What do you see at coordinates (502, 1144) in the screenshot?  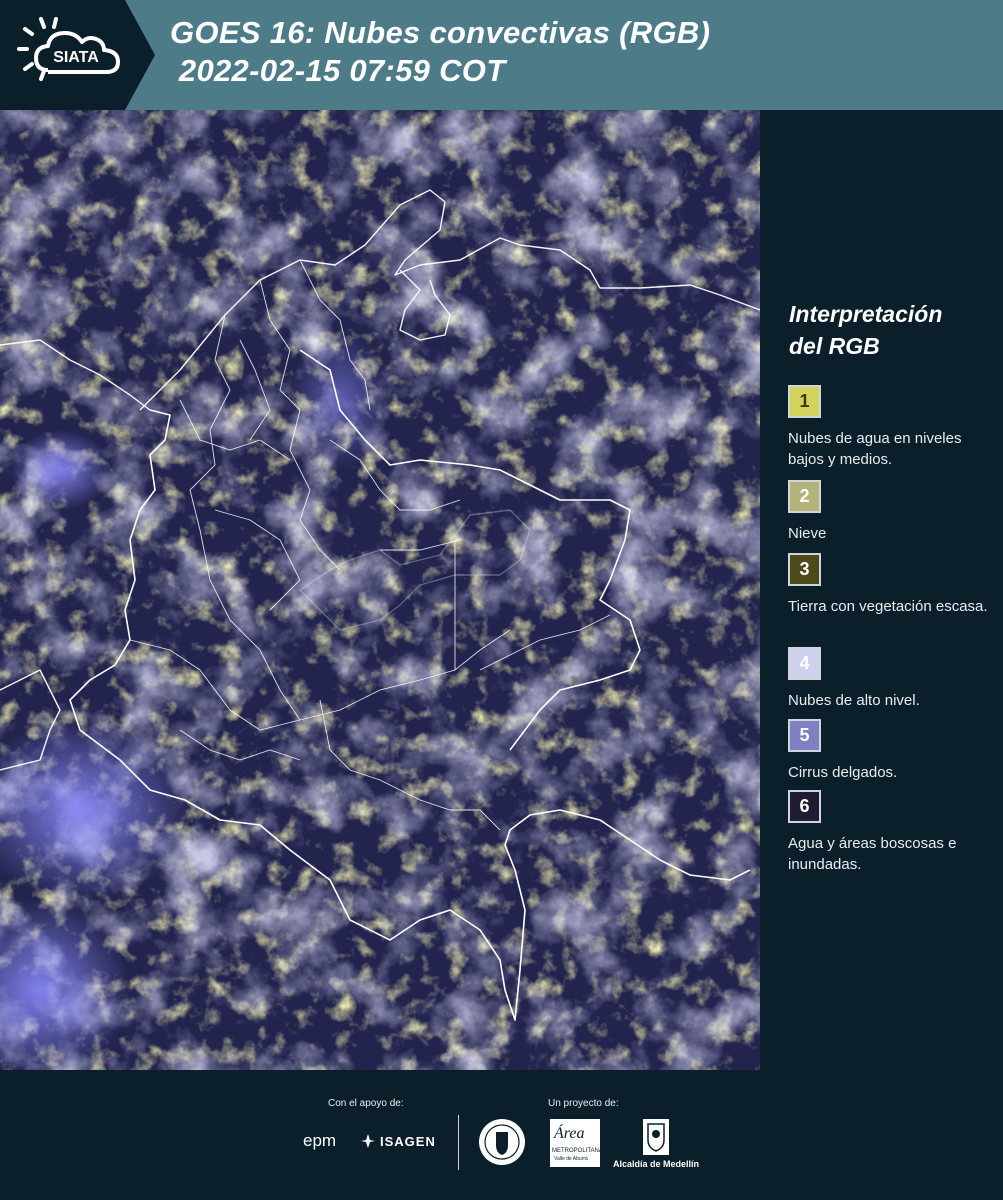 I see `medellin-seal-icon` at bounding box center [502, 1144].